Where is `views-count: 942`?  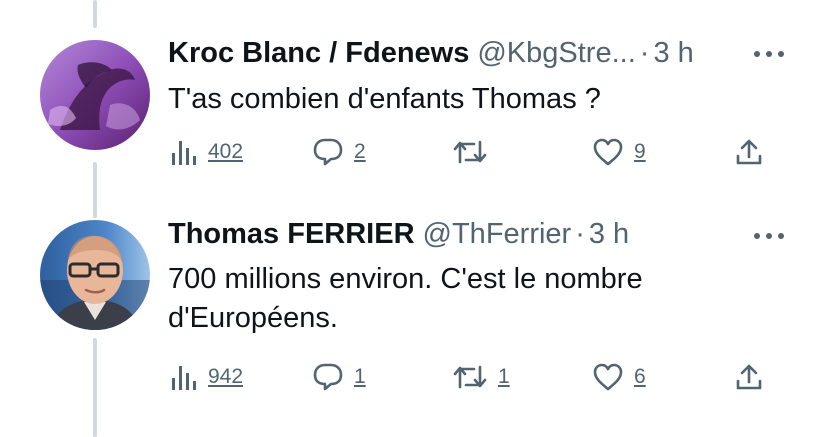 views-count: 942 is located at coordinates (225, 377).